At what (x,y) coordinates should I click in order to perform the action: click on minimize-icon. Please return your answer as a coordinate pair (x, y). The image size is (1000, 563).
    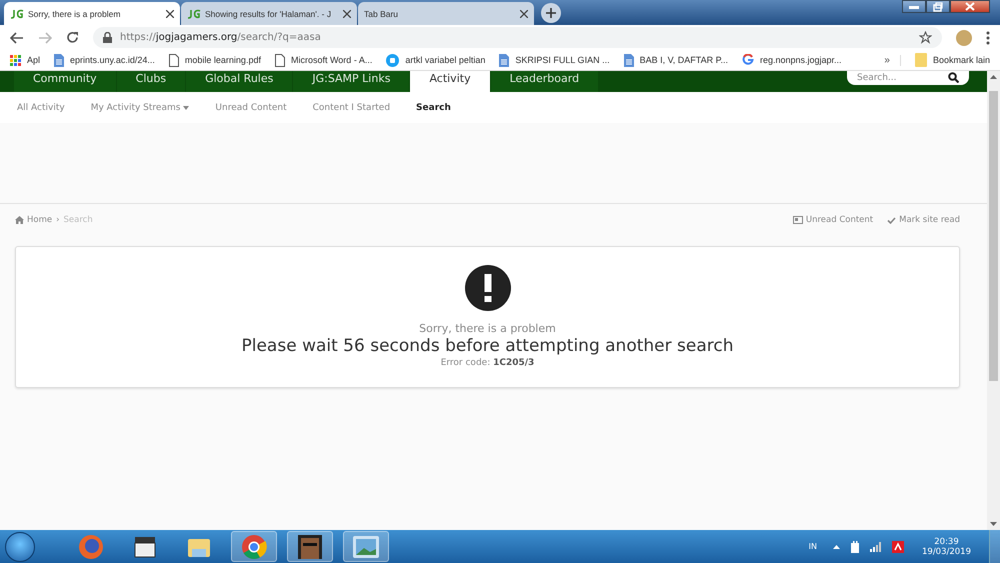
    Looking at the image, I should click on (914, 6).